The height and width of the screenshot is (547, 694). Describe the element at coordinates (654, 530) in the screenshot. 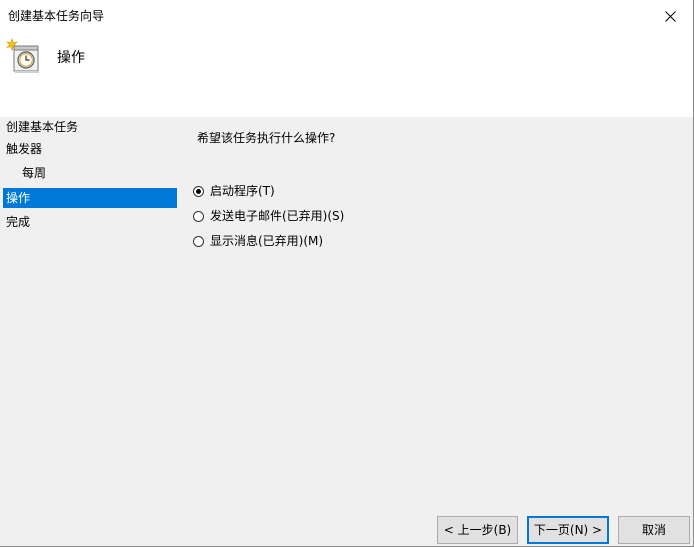

I see `cancel-button: 取消` at that location.